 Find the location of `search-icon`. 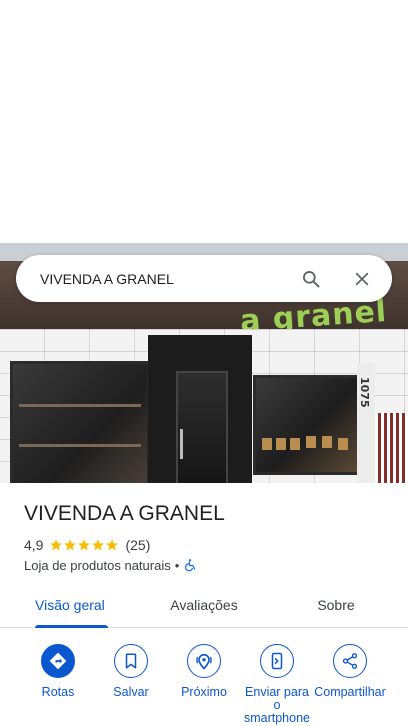

search-icon is located at coordinates (311, 279).